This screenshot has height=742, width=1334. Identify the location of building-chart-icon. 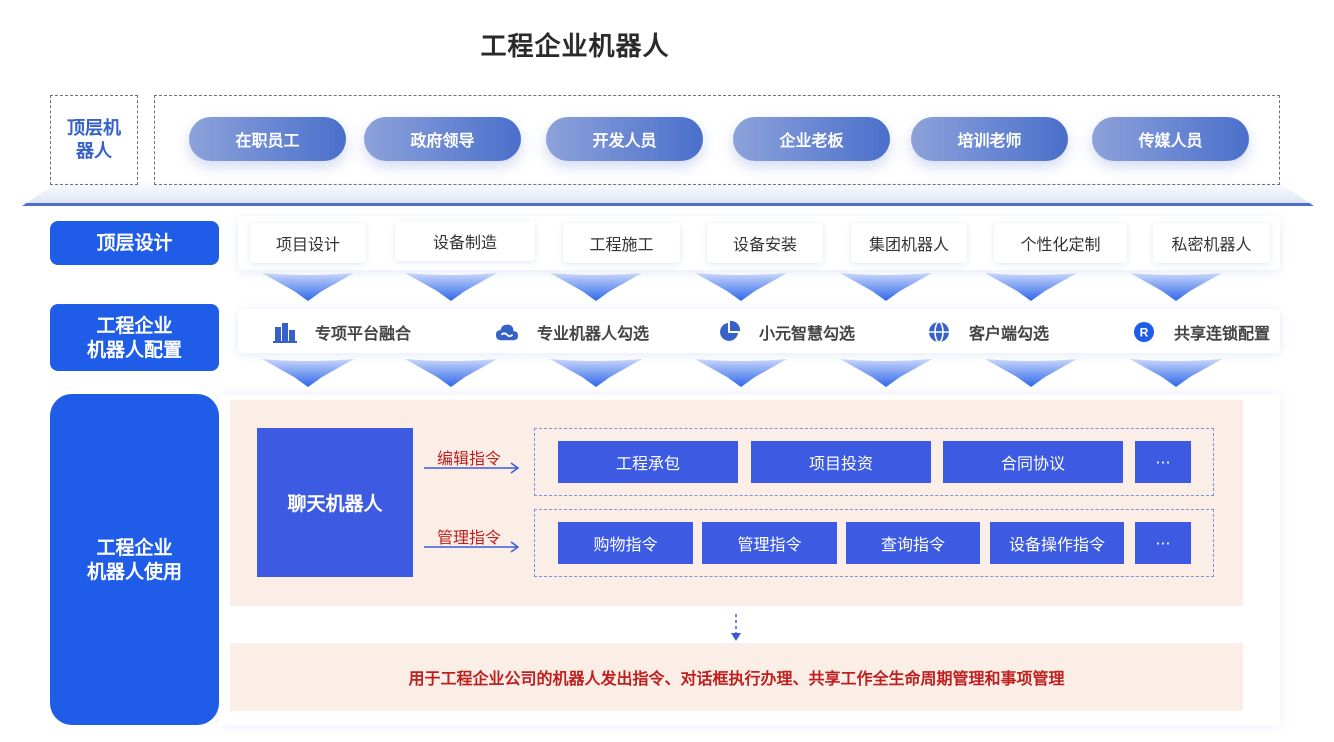
(285, 332).